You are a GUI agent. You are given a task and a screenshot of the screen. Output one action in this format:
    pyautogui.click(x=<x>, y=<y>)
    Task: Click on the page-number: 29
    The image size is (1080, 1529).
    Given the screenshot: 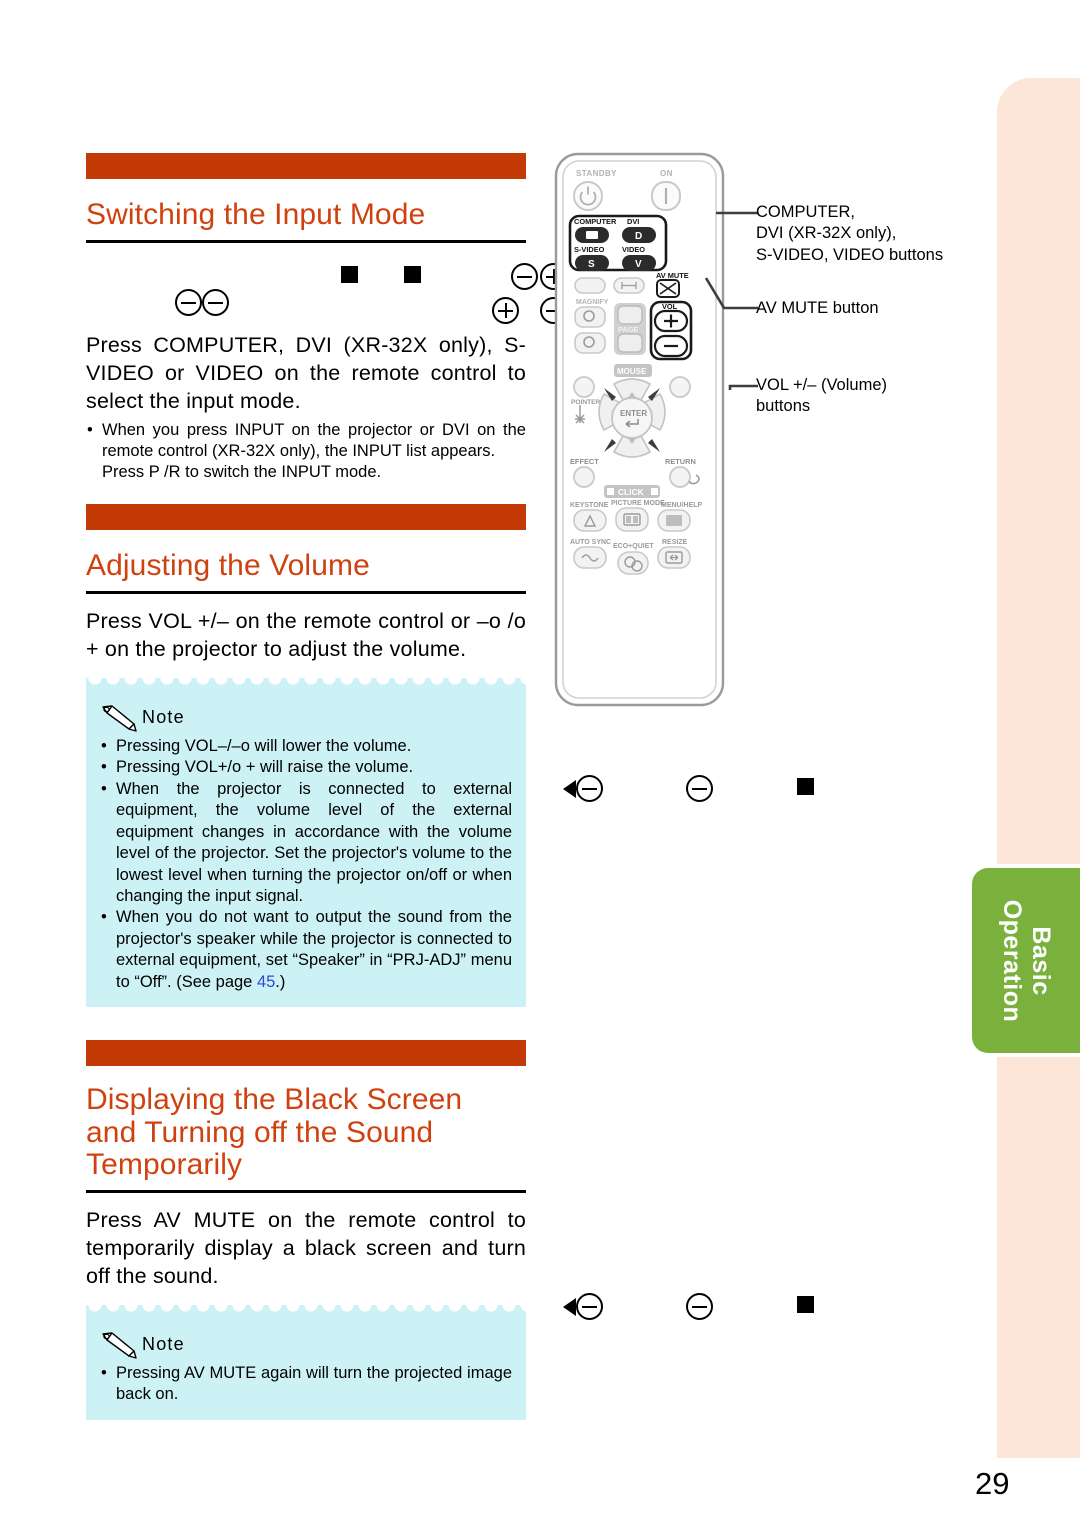 What is the action you would take?
    pyautogui.click(x=992, y=1483)
    